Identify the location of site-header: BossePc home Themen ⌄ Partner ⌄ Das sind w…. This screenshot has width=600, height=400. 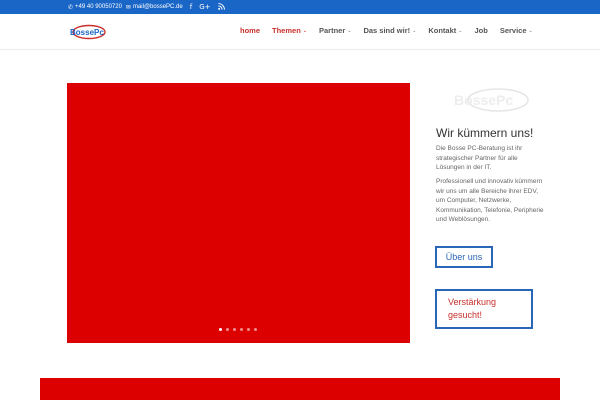
(300, 32).